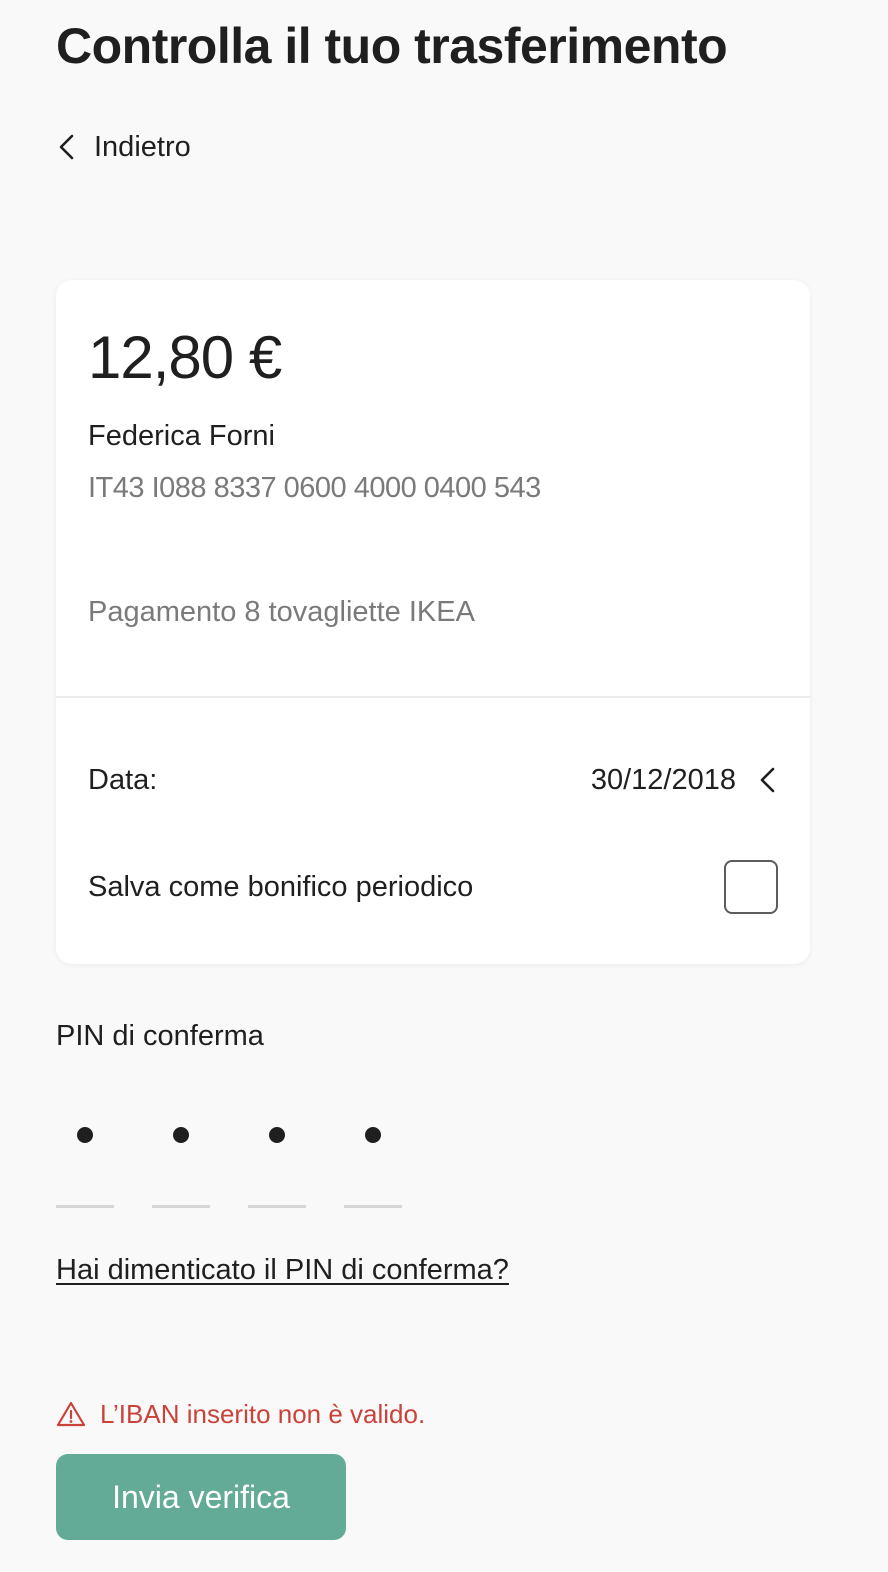  I want to click on back-link-label: Indietro, so click(142, 146).